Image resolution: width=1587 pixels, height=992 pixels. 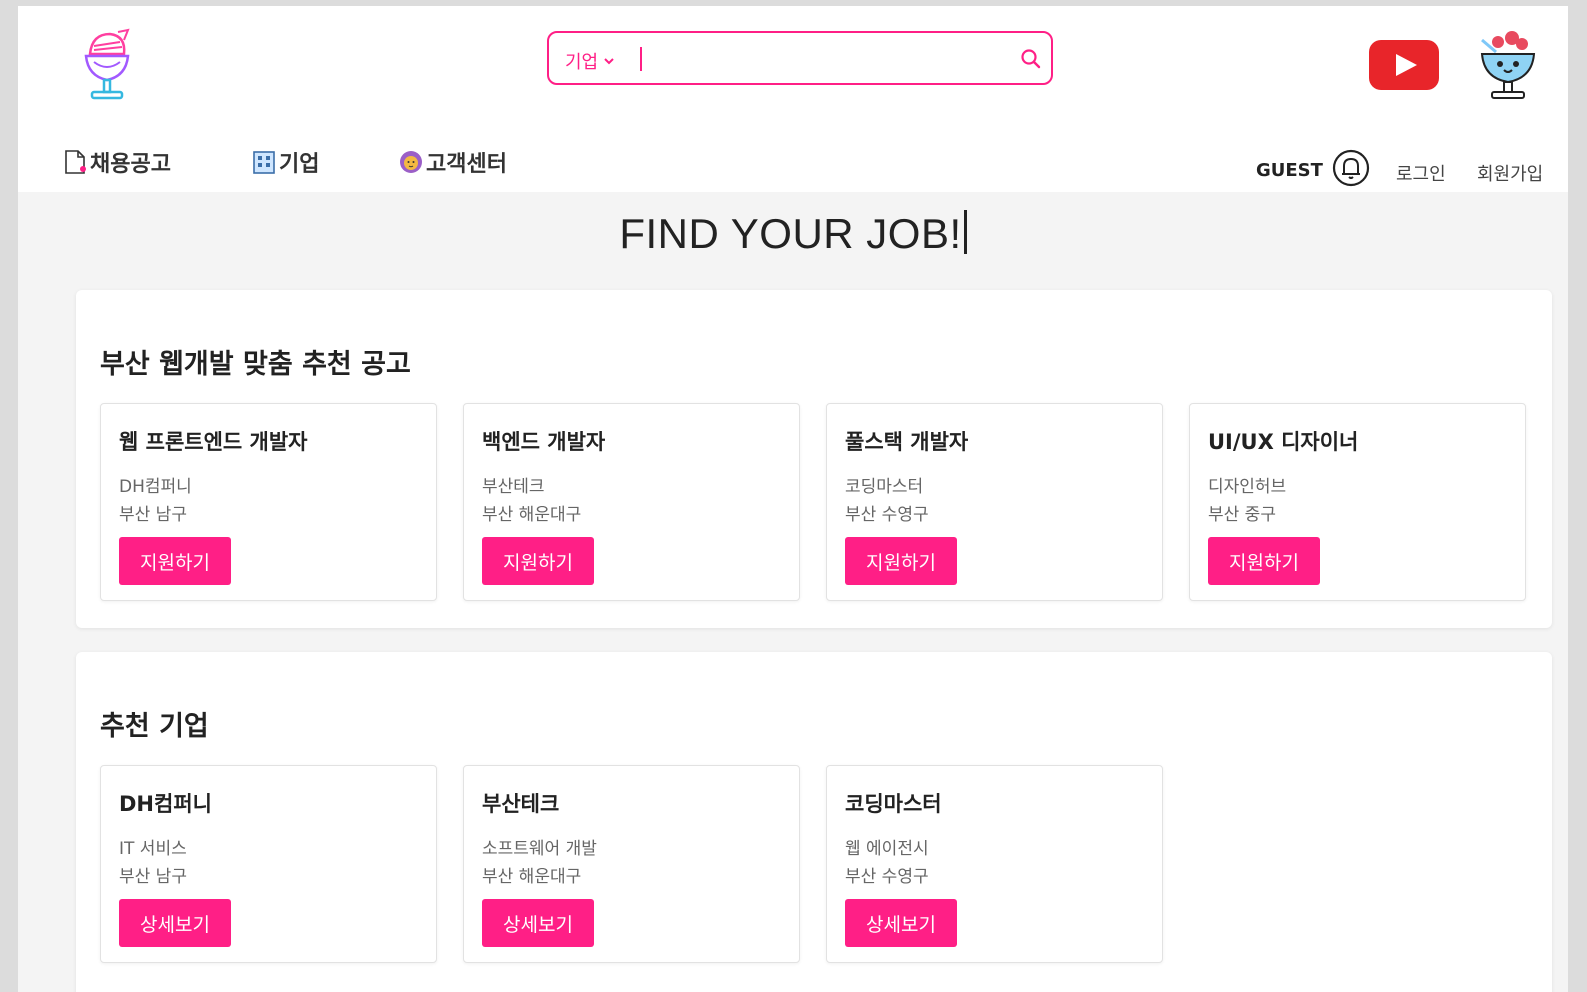 What do you see at coordinates (609, 61) in the screenshot?
I see `chevron-down-icon` at bounding box center [609, 61].